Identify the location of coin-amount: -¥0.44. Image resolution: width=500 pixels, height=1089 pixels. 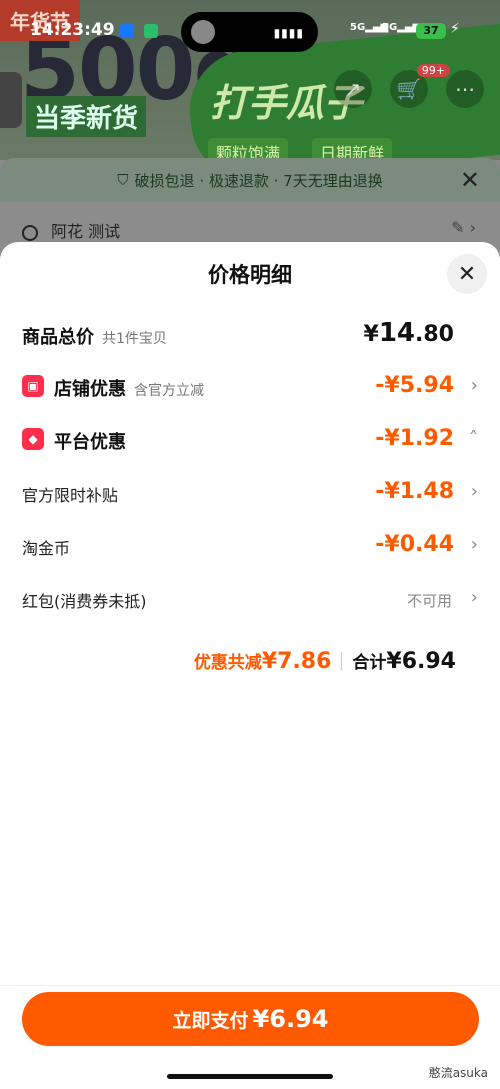
(414, 544).